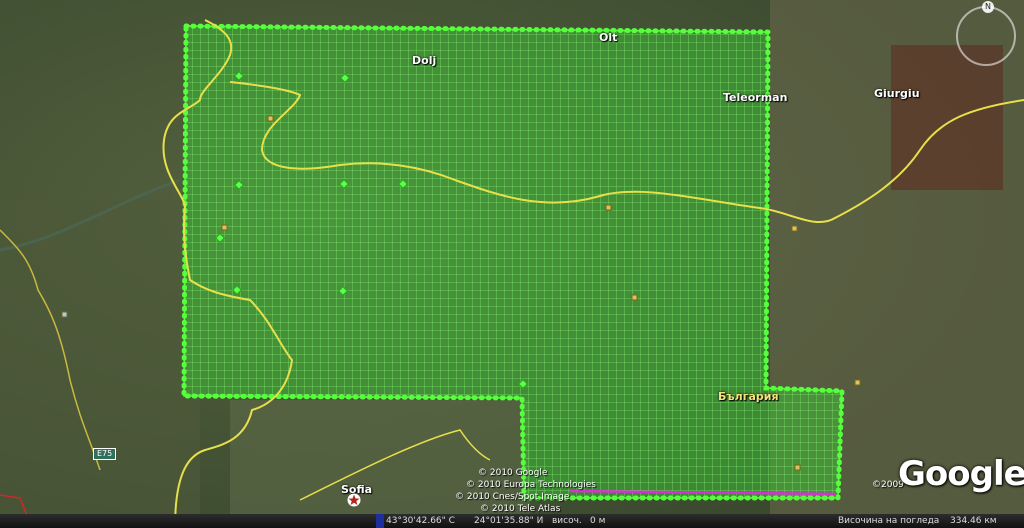 The width and height of the screenshot is (1024, 528). What do you see at coordinates (105, 454) in the screenshot?
I see `road-shield-e75: E75` at bounding box center [105, 454].